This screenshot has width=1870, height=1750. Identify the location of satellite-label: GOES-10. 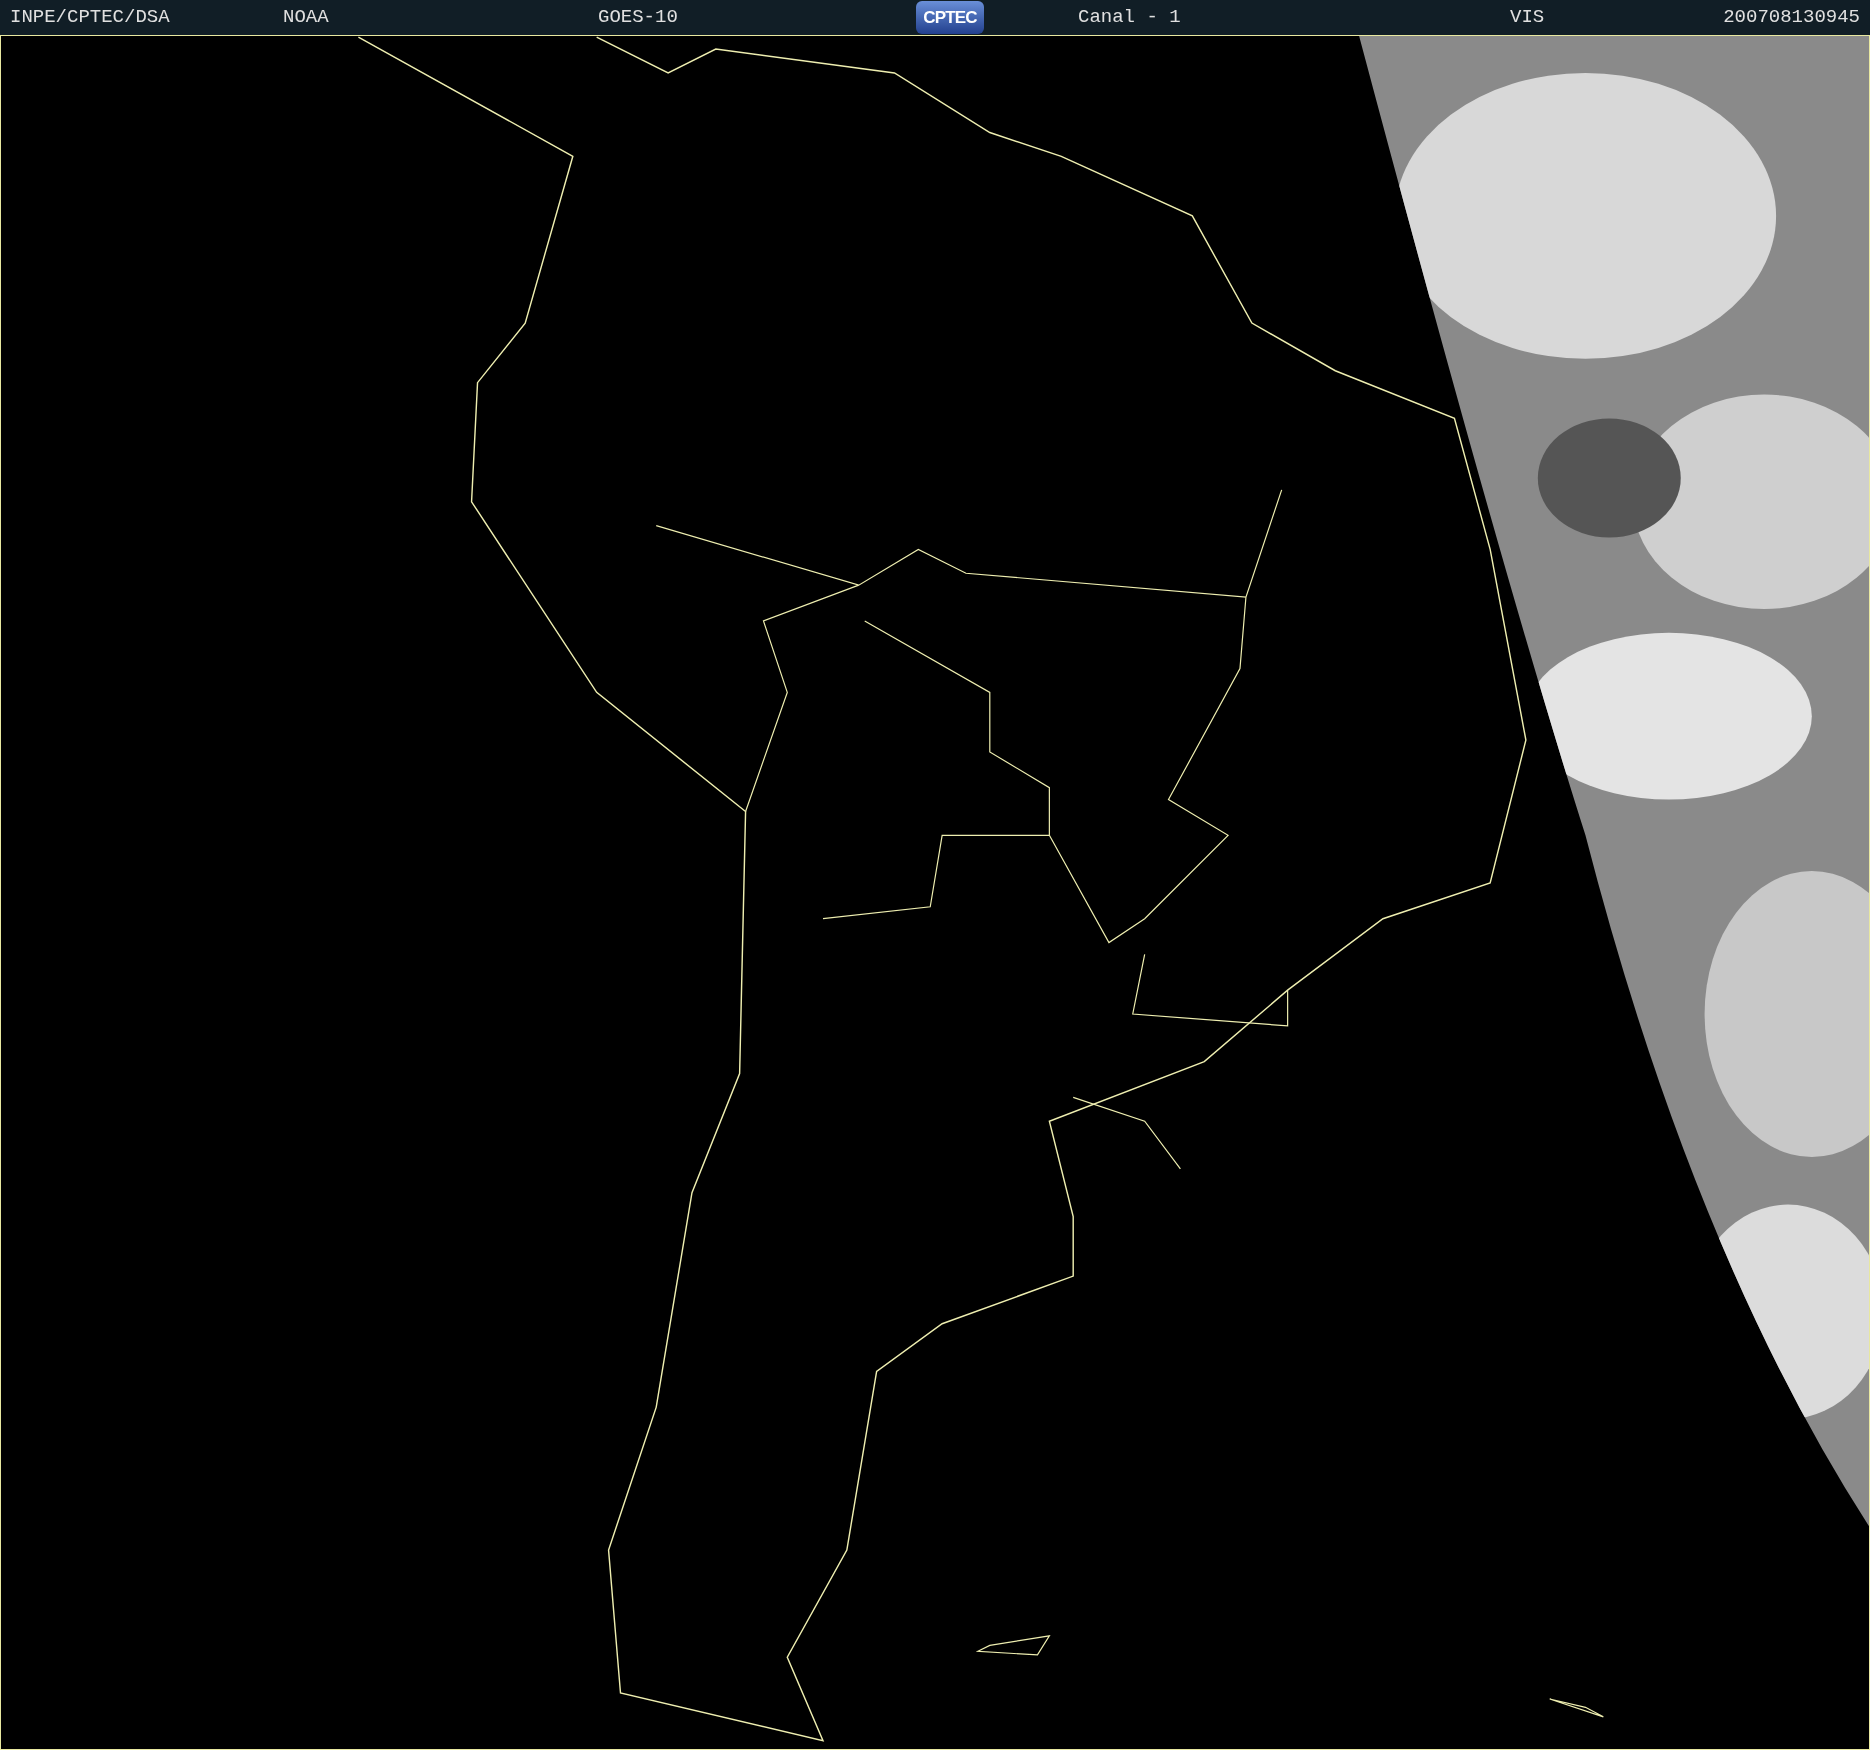
(638, 17).